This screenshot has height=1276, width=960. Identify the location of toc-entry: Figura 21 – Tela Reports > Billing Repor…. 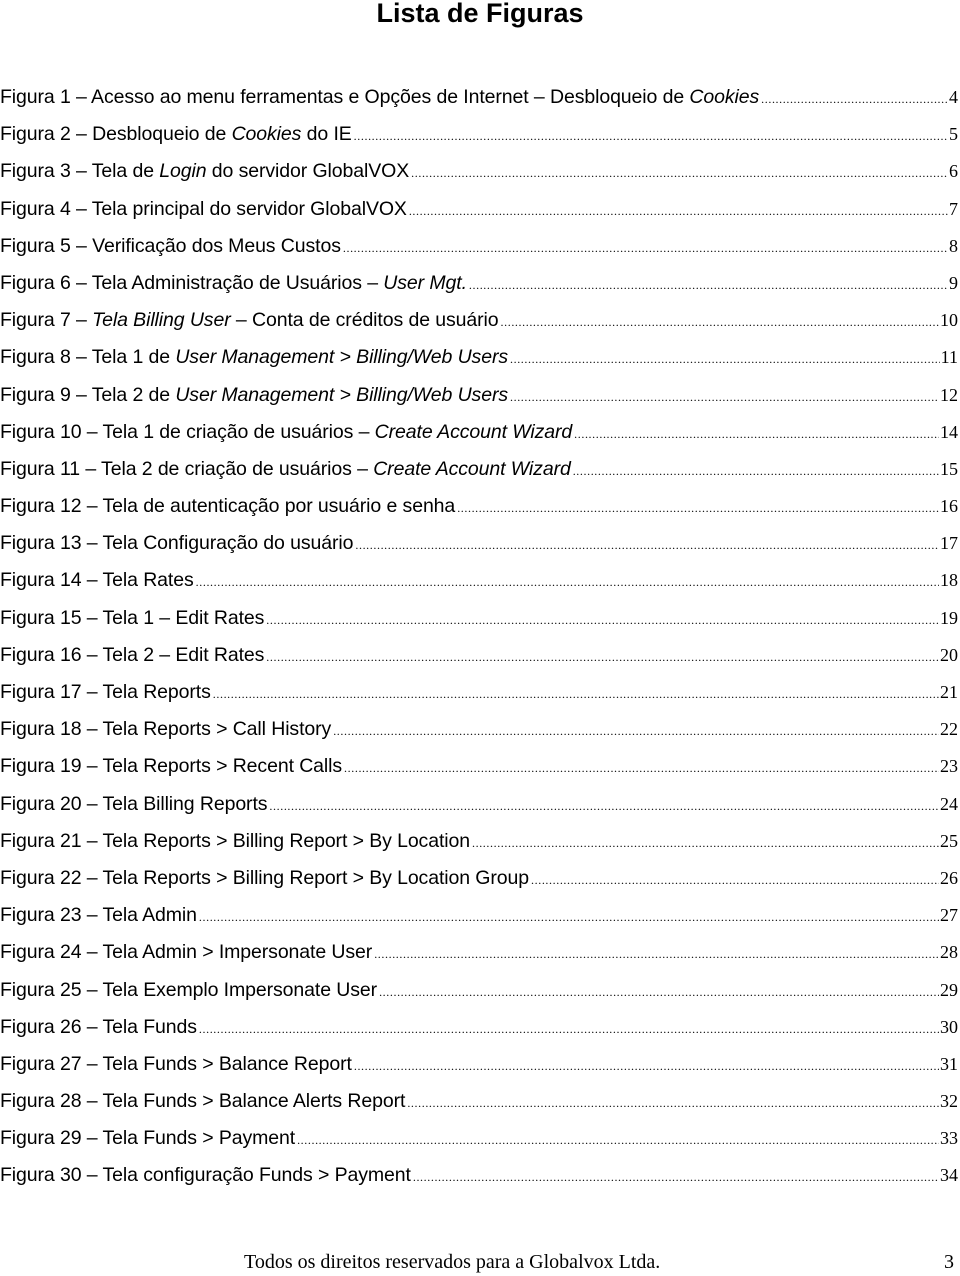
(479, 841).